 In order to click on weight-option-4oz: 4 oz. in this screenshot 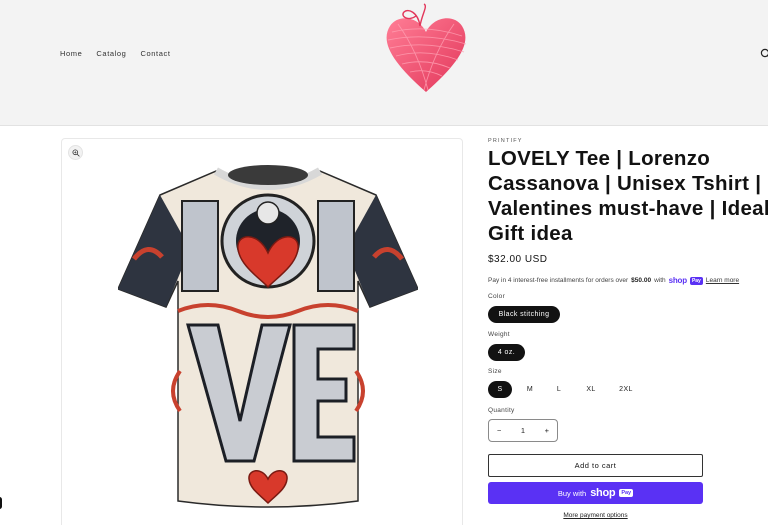, I will do `click(506, 352)`.